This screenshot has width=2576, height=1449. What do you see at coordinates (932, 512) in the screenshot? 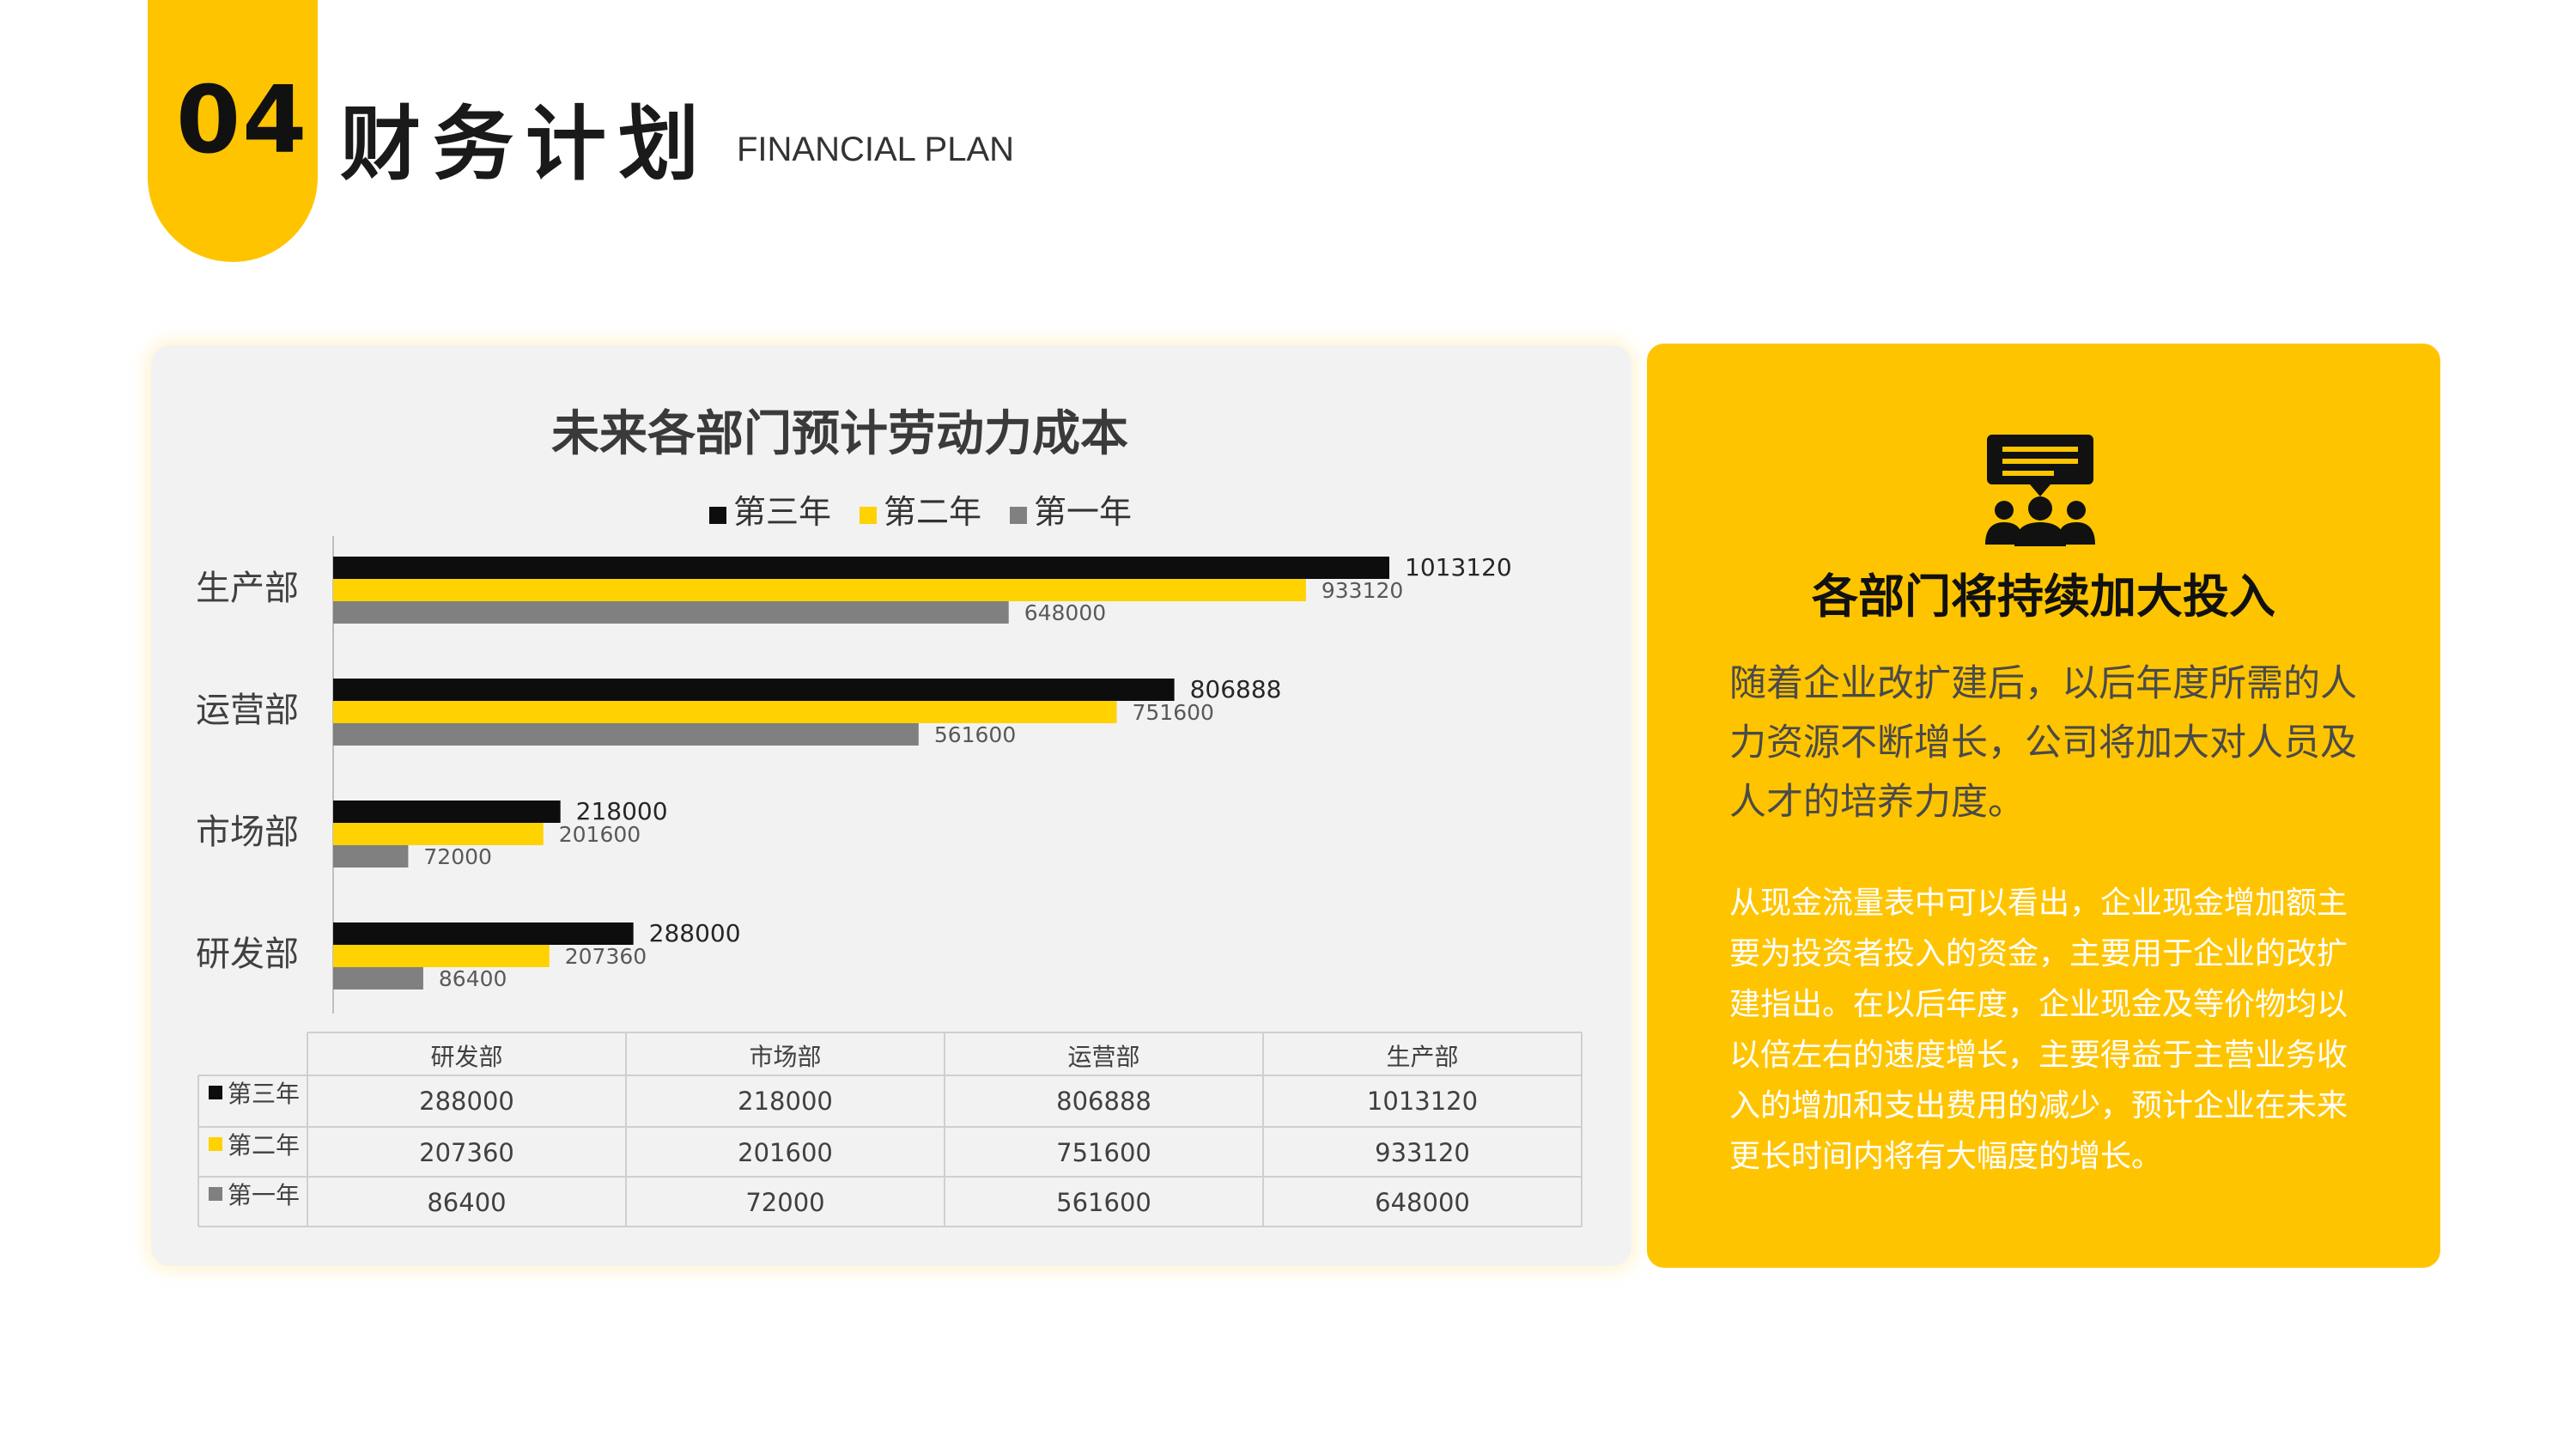
I see `legend-label: 第二年` at bounding box center [932, 512].